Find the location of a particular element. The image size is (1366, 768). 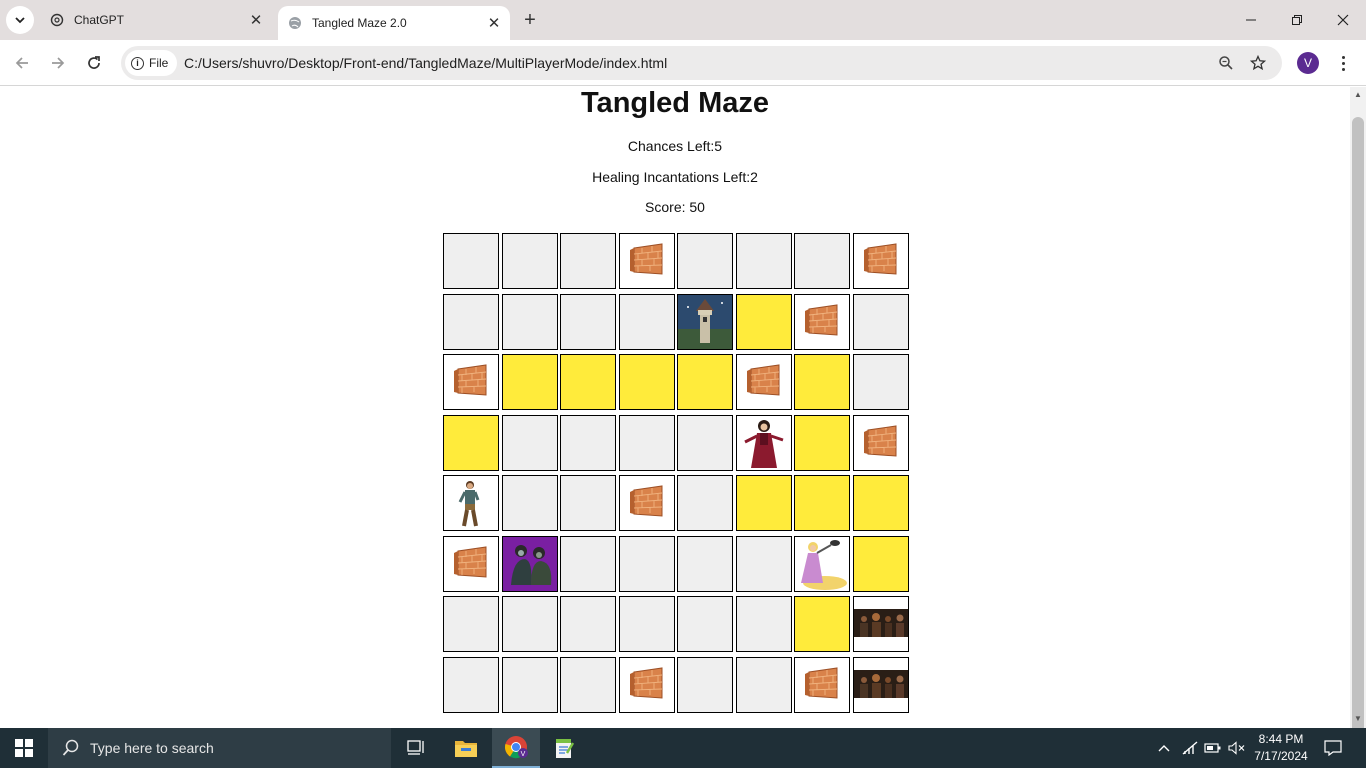

maze-cell-flynn is located at coordinates (471, 503).